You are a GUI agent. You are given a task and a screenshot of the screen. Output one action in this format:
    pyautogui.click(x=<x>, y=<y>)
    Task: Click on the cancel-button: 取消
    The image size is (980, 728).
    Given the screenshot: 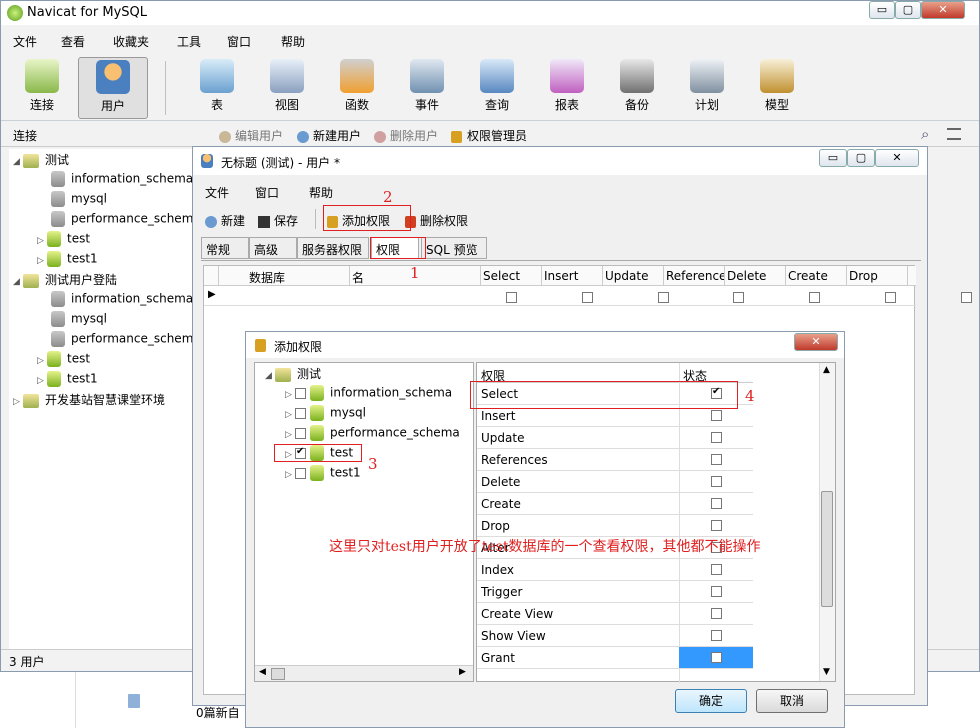 What is the action you would take?
    pyautogui.click(x=792, y=701)
    